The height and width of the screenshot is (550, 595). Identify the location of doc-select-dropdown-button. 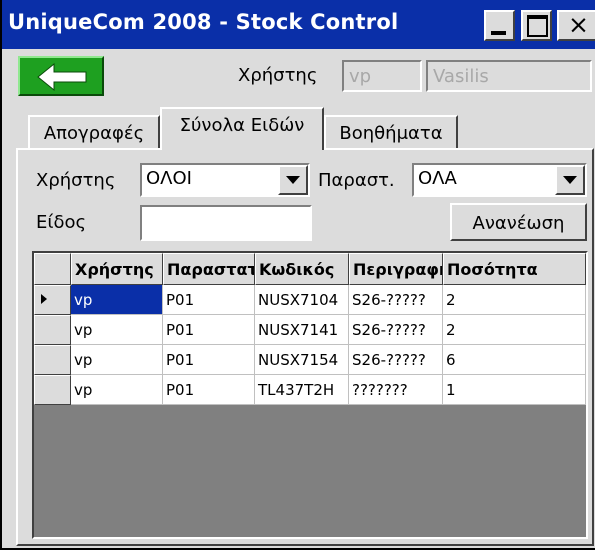
(570, 180).